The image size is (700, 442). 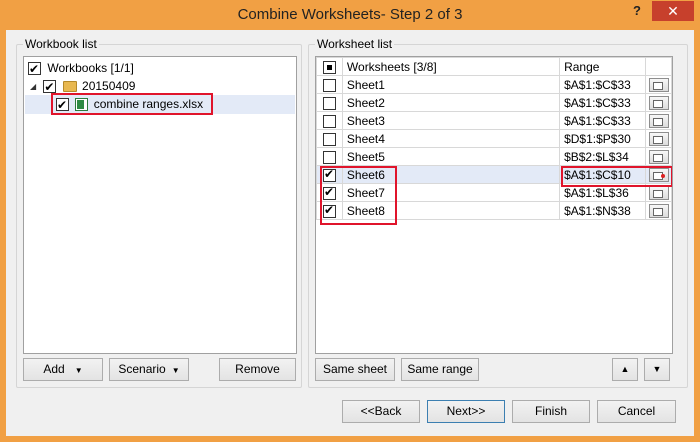 I want to click on next-button: Next>>, so click(x=466, y=411).